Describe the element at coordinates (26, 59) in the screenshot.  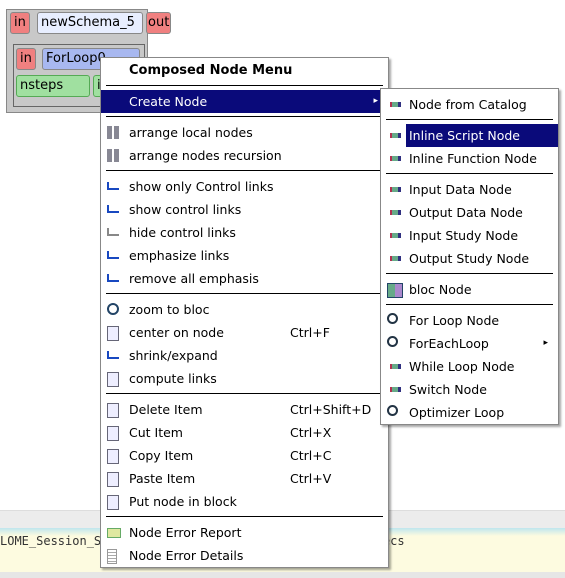
I see `loop-in-port: in` at that location.